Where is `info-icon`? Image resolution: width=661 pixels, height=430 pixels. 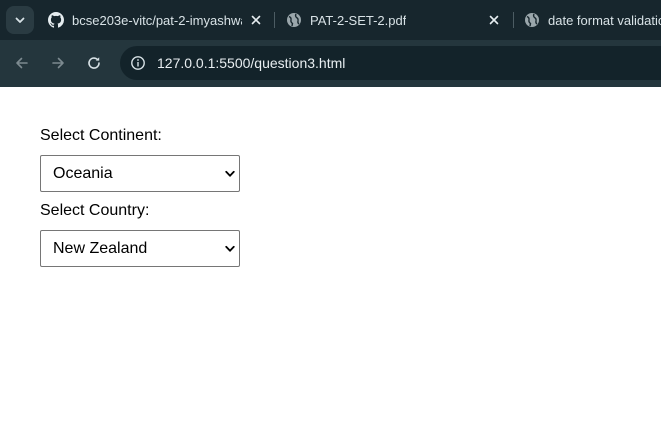 info-icon is located at coordinates (138, 63).